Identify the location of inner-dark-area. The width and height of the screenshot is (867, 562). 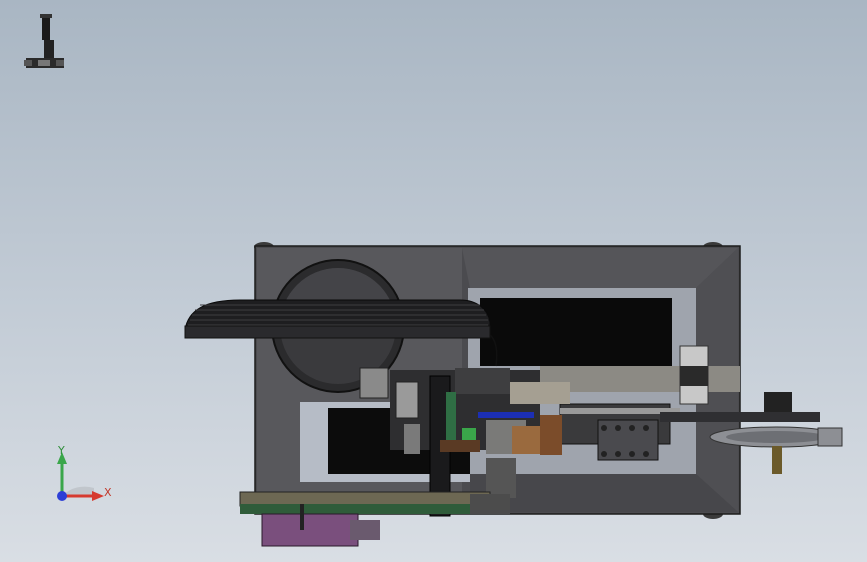
(576, 332).